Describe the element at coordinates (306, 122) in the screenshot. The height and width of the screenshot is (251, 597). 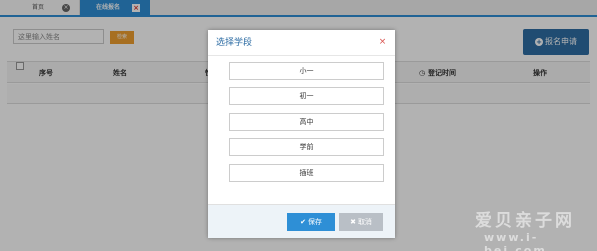
I see `stage-option-senior-high: 高中` at that location.